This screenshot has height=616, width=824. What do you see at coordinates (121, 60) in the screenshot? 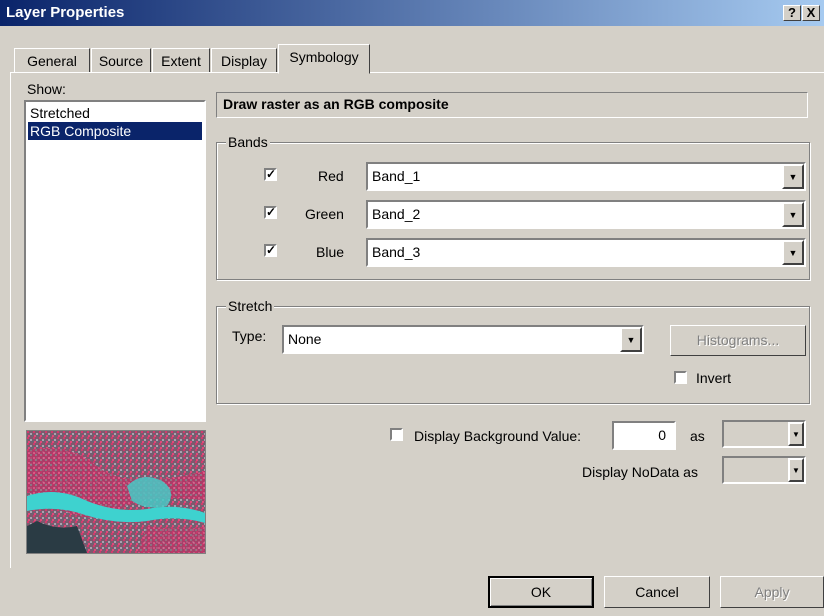
I see `tab-source: Source` at bounding box center [121, 60].